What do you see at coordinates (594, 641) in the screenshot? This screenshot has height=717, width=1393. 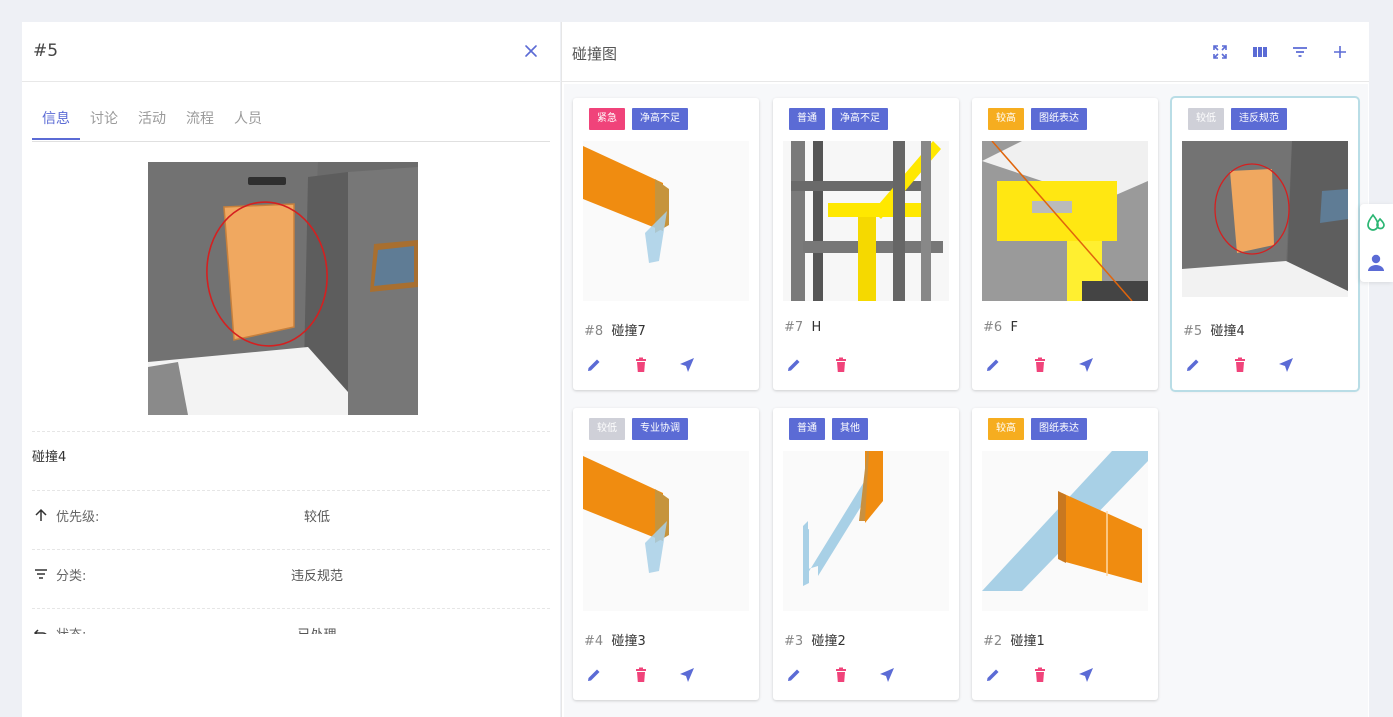 I see `card-number: #4` at bounding box center [594, 641].